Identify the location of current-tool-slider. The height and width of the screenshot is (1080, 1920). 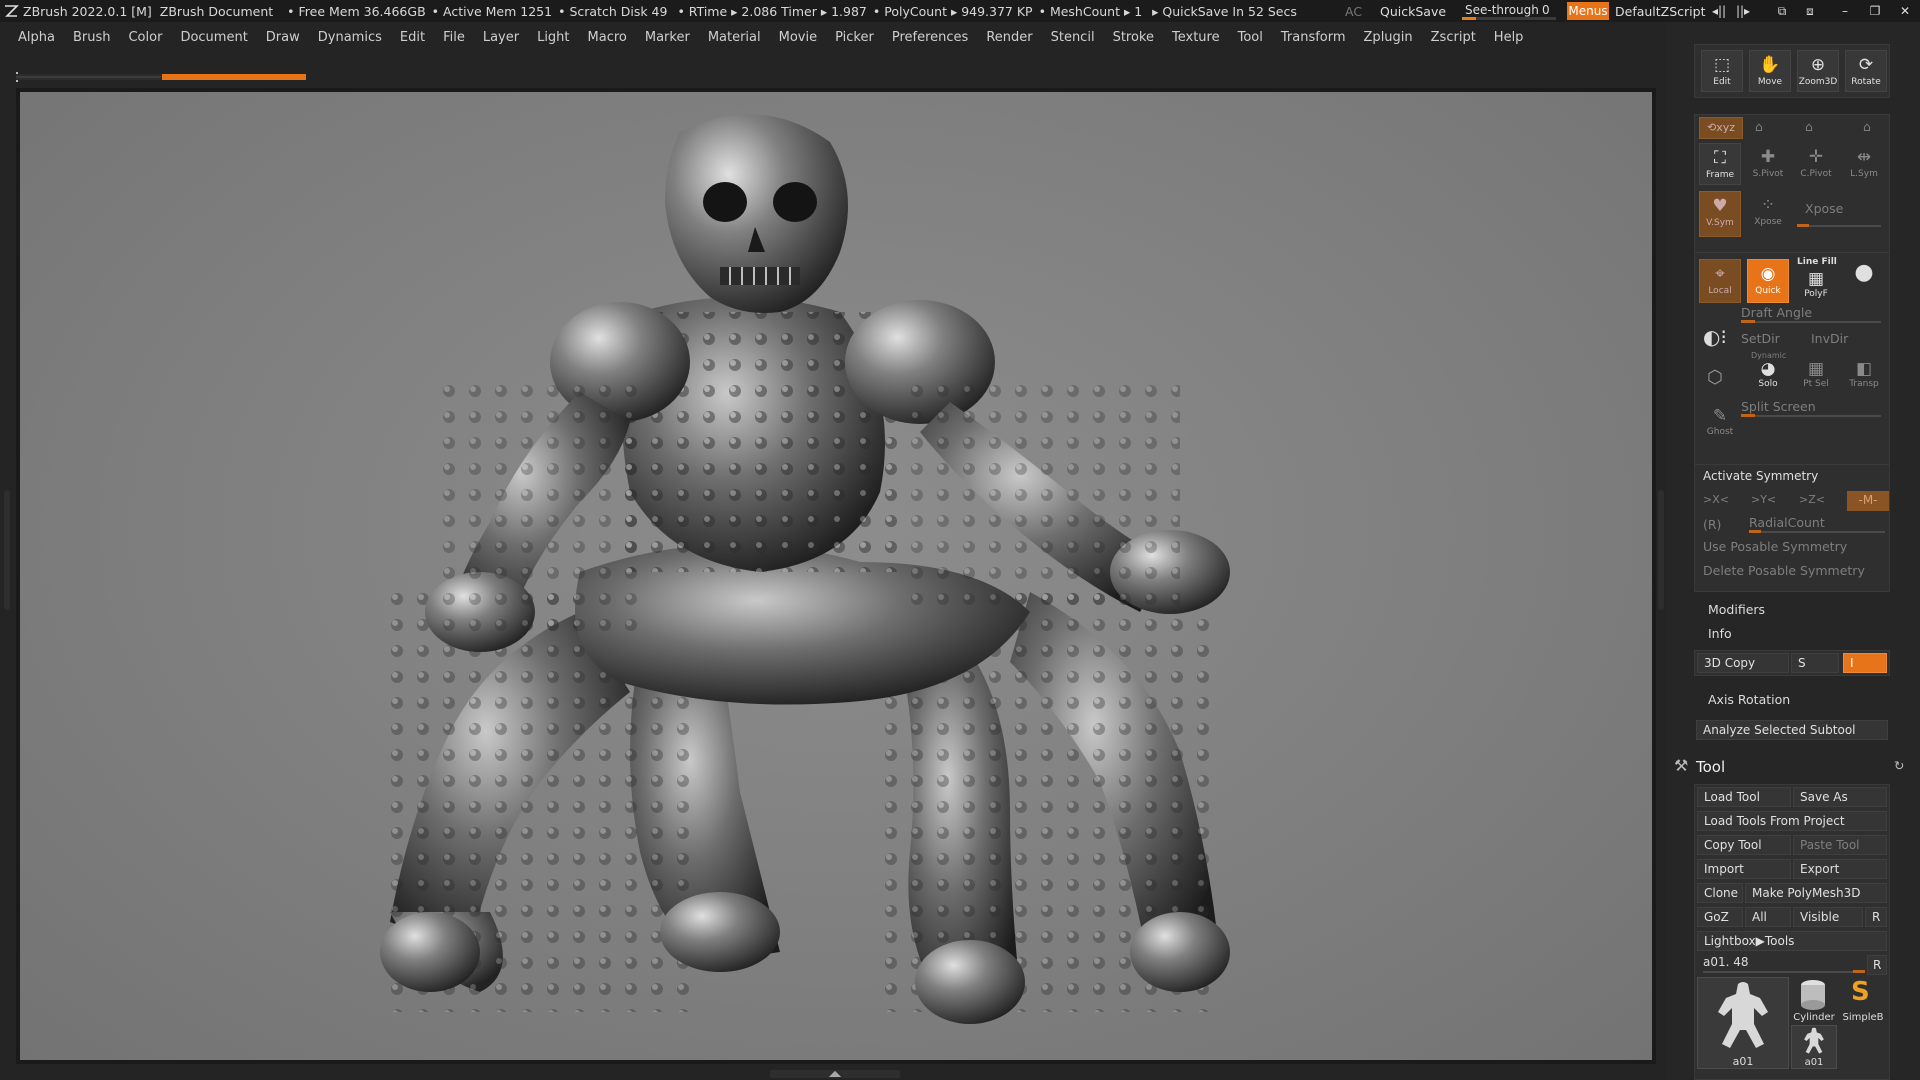
(1859, 971).